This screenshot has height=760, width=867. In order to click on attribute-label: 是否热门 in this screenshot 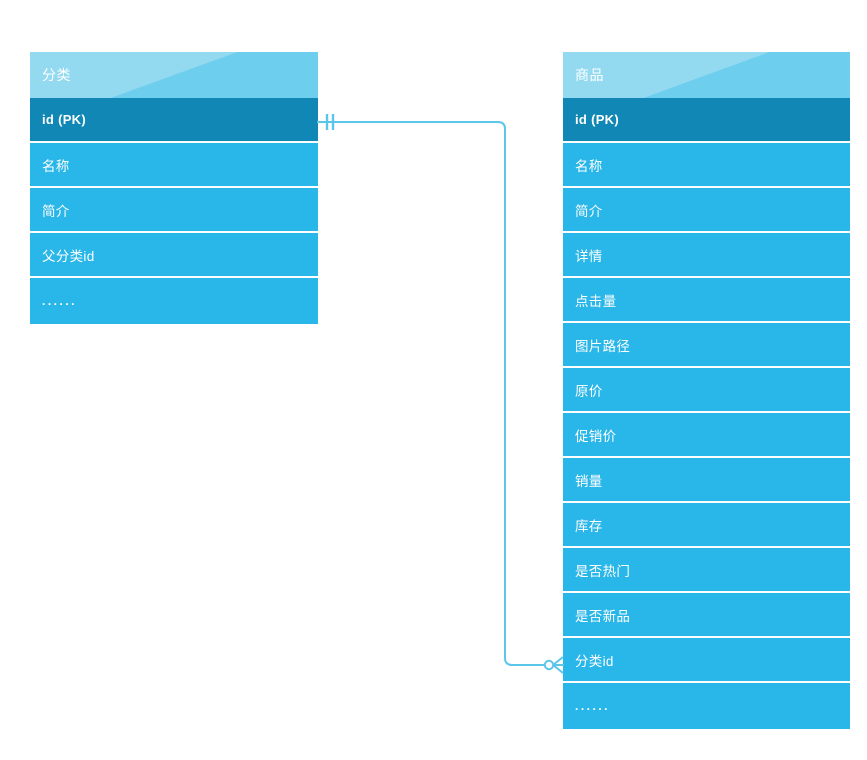, I will do `click(603, 571)`.